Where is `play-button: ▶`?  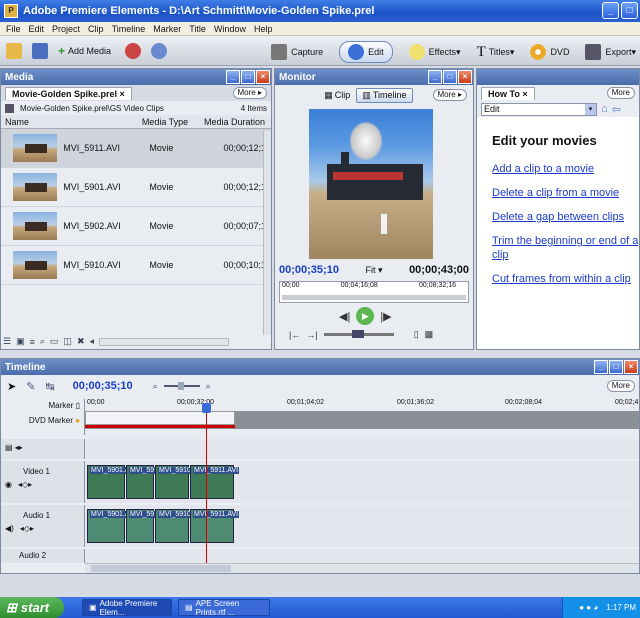 play-button: ▶ is located at coordinates (365, 316).